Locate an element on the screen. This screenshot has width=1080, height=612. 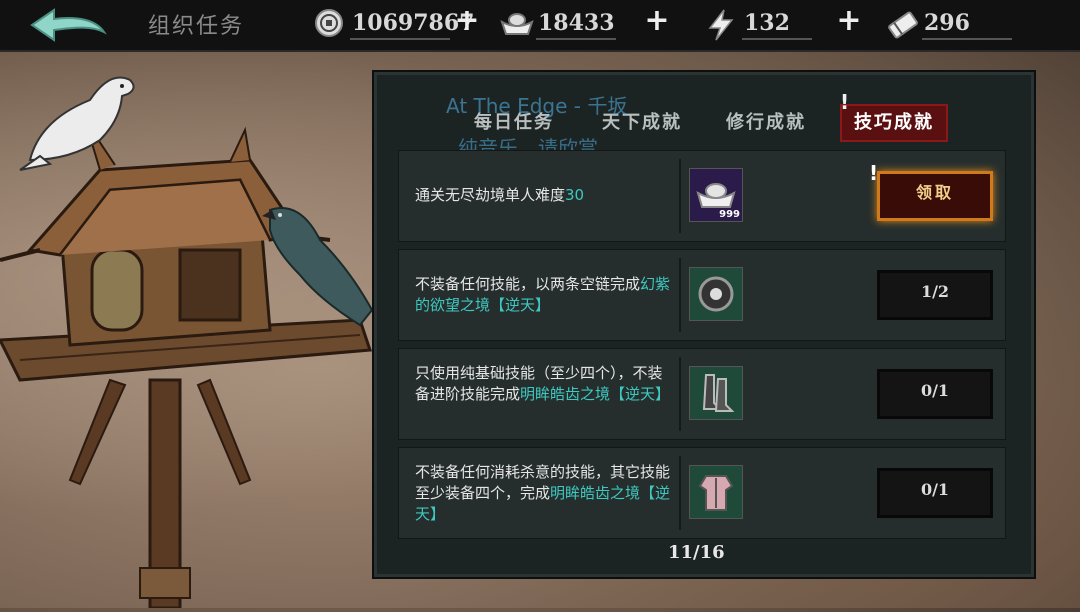
reward-count: 999 is located at coordinates (729, 214).